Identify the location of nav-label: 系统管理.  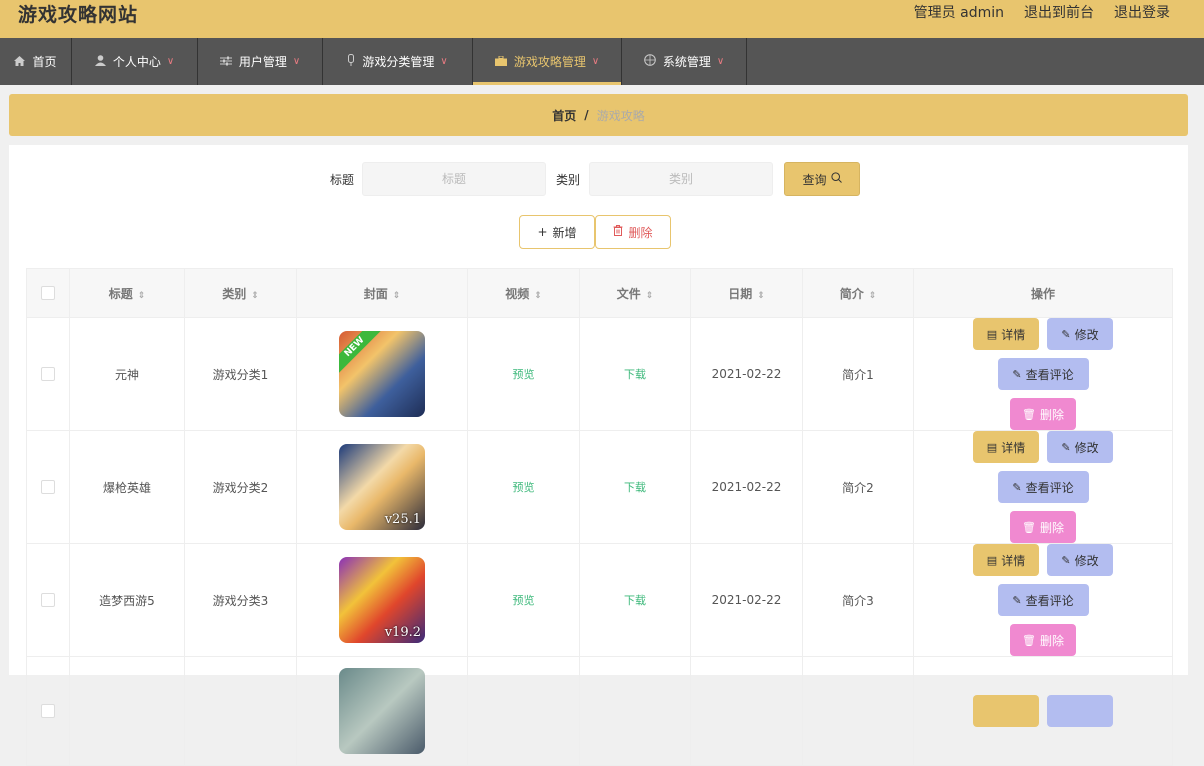
(686, 62).